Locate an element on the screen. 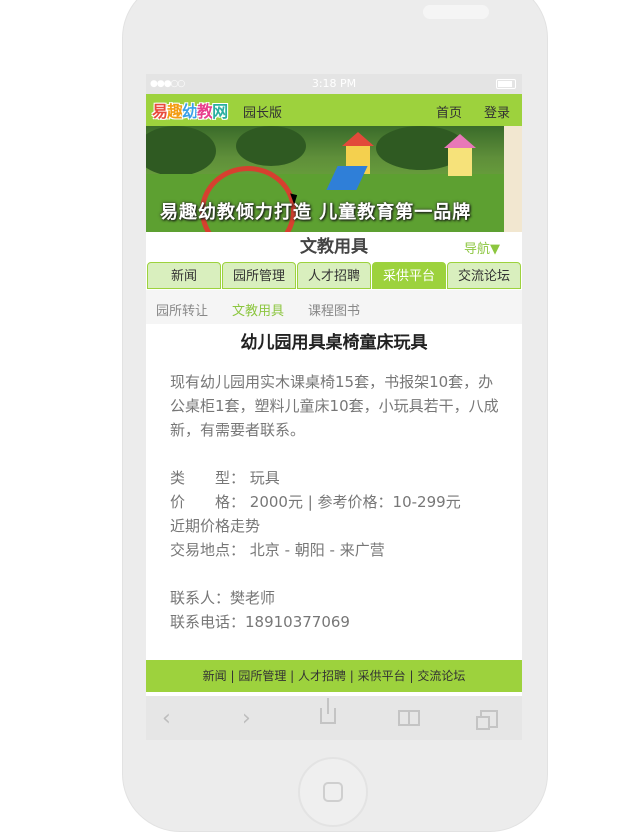  status-bar: ●●●○○ 3:18 PM is located at coordinates (334, 84).